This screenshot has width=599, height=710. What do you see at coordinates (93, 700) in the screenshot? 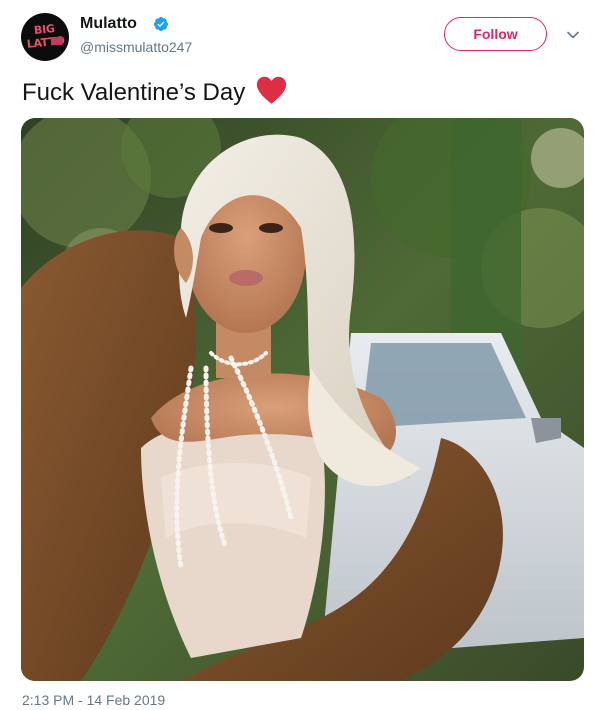
I see `timestamp-link: 2:13 PM - 14 Feb 2019` at bounding box center [93, 700].